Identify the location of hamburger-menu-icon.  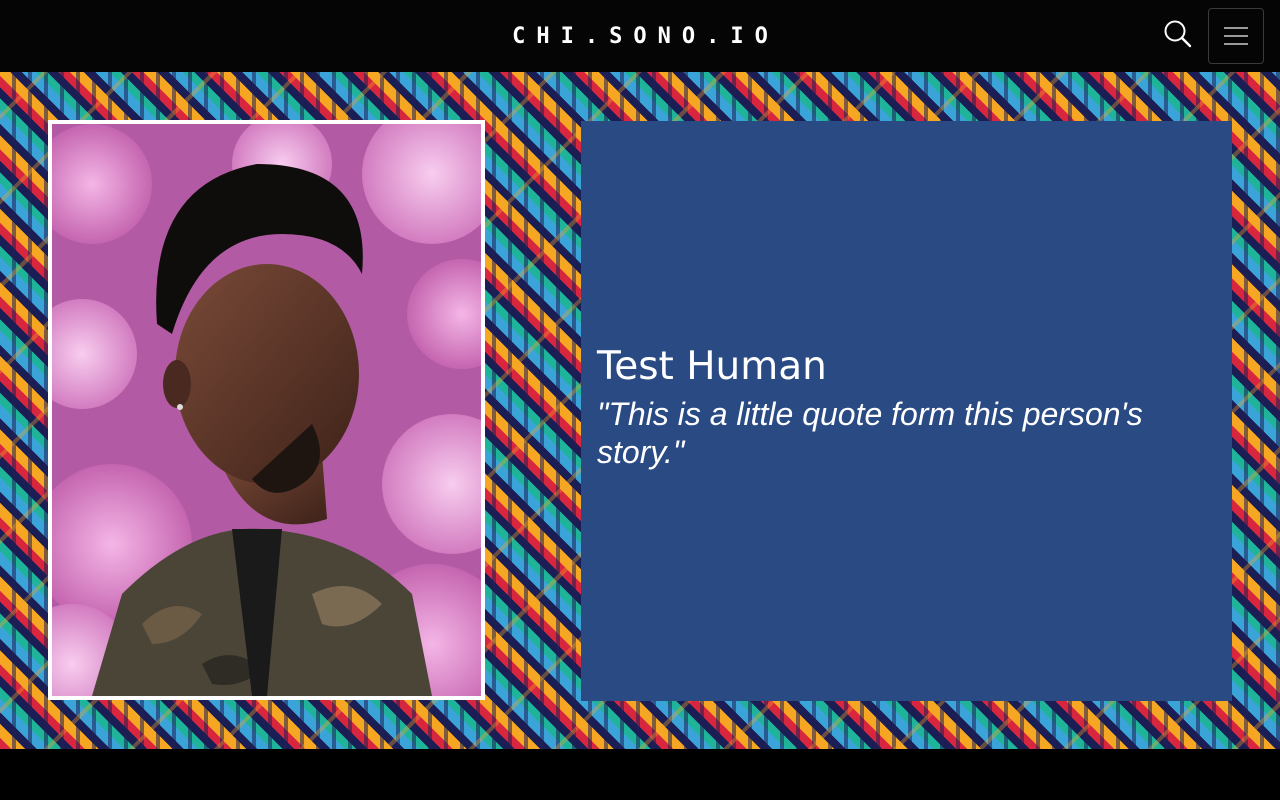
(1236, 36).